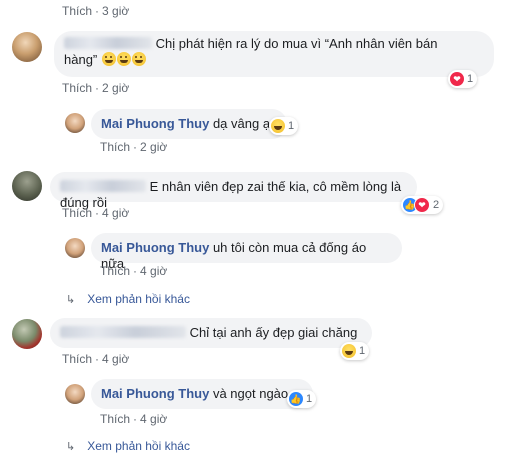 The height and width of the screenshot is (453, 518). Describe the element at coordinates (241, 123) in the screenshot. I see `reply-text: dạ vâng ạ` at that location.